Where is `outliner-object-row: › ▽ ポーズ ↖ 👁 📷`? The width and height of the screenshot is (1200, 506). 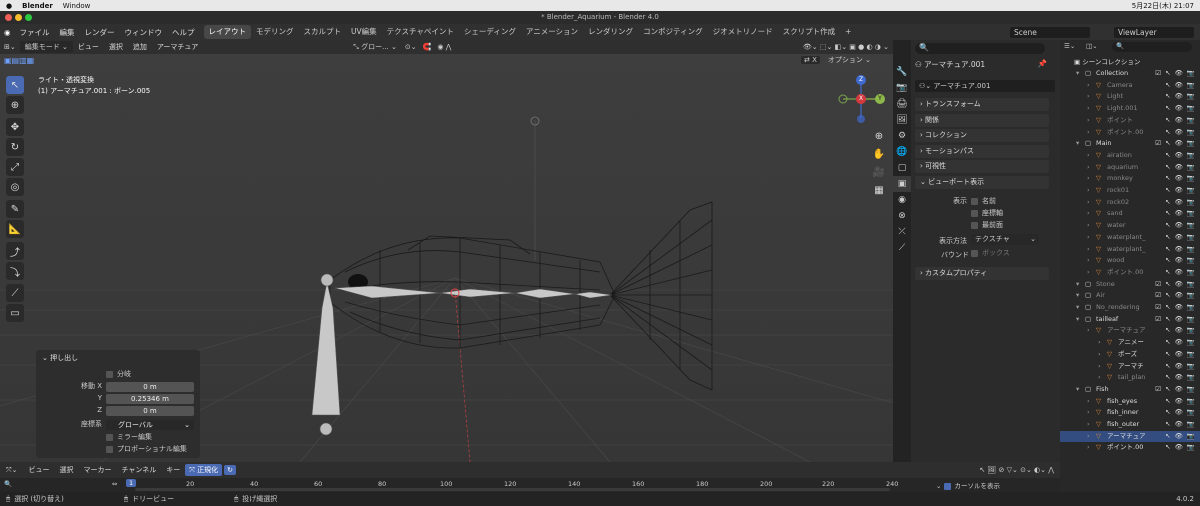 outliner-object-row: › ▽ ポーズ ↖ 👁 📷 is located at coordinates (1130, 355).